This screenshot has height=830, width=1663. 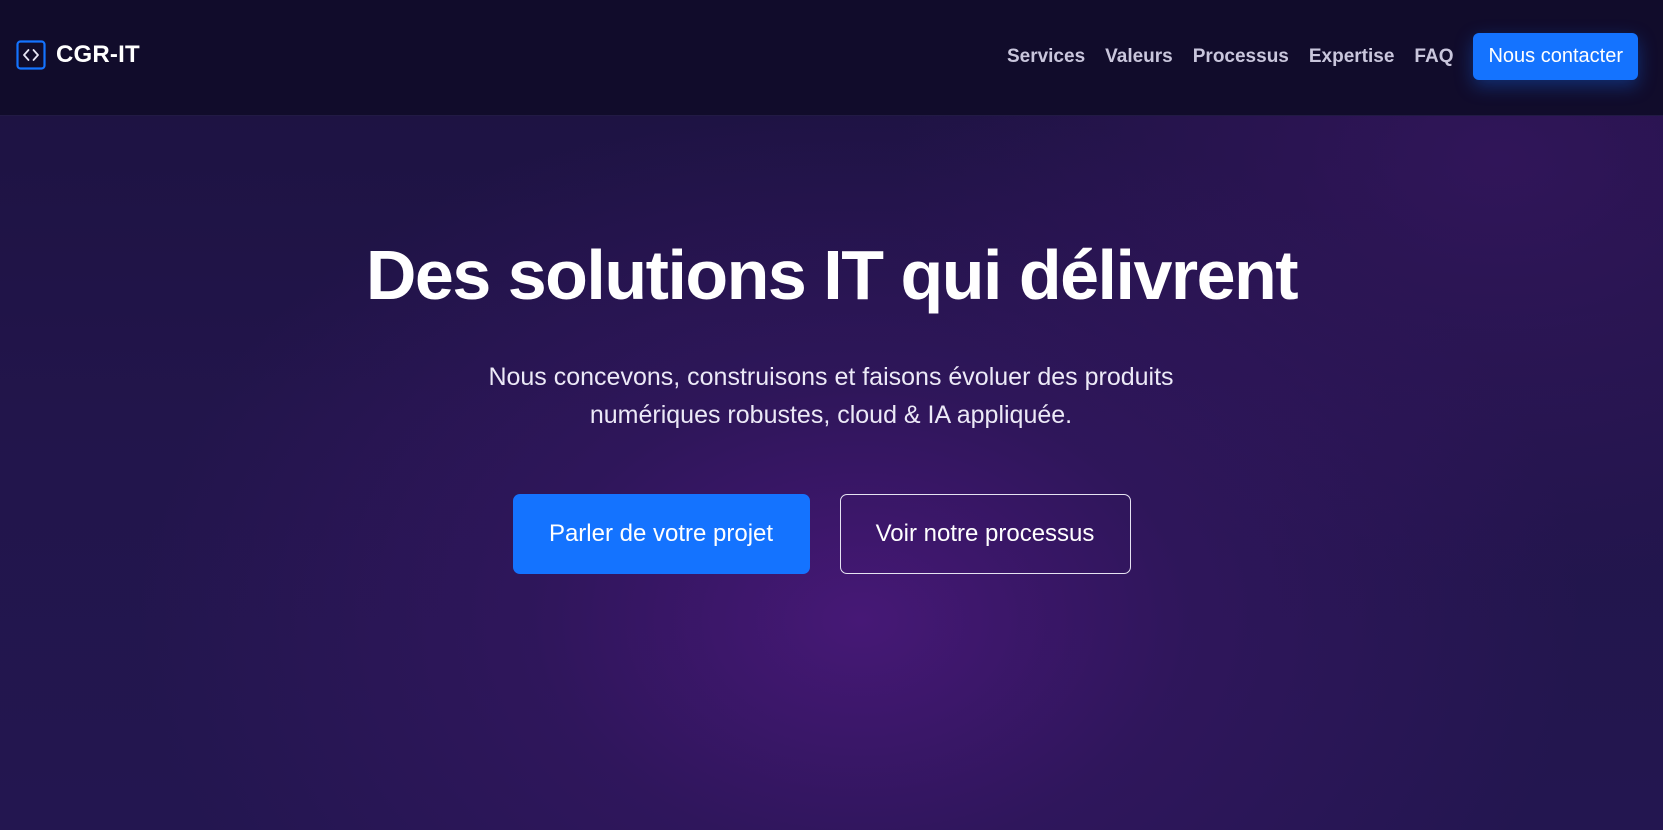 What do you see at coordinates (98, 54) in the screenshot?
I see `brand-name: CGR-IT` at bounding box center [98, 54].